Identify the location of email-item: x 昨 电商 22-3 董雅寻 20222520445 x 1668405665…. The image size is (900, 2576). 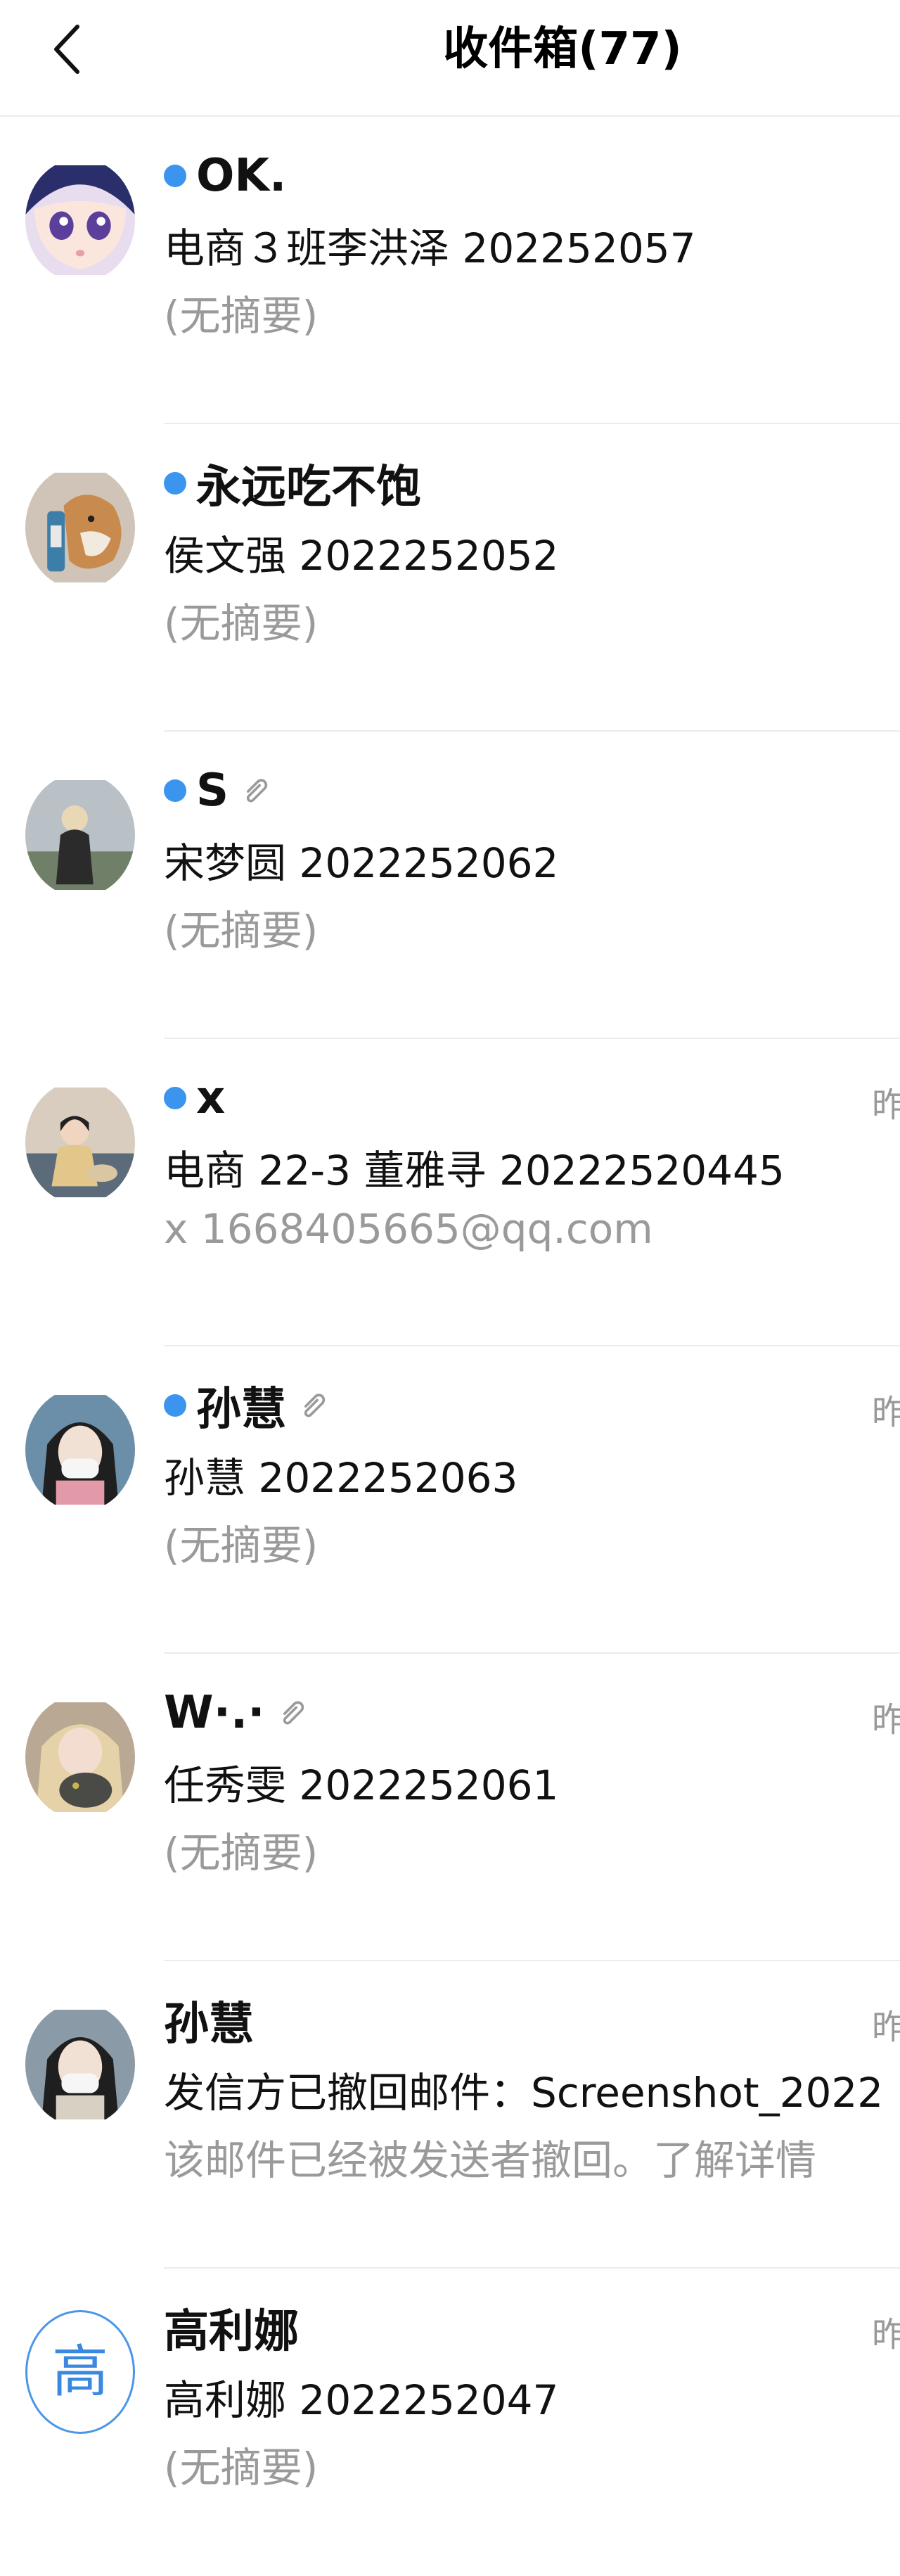
(450, 1192).